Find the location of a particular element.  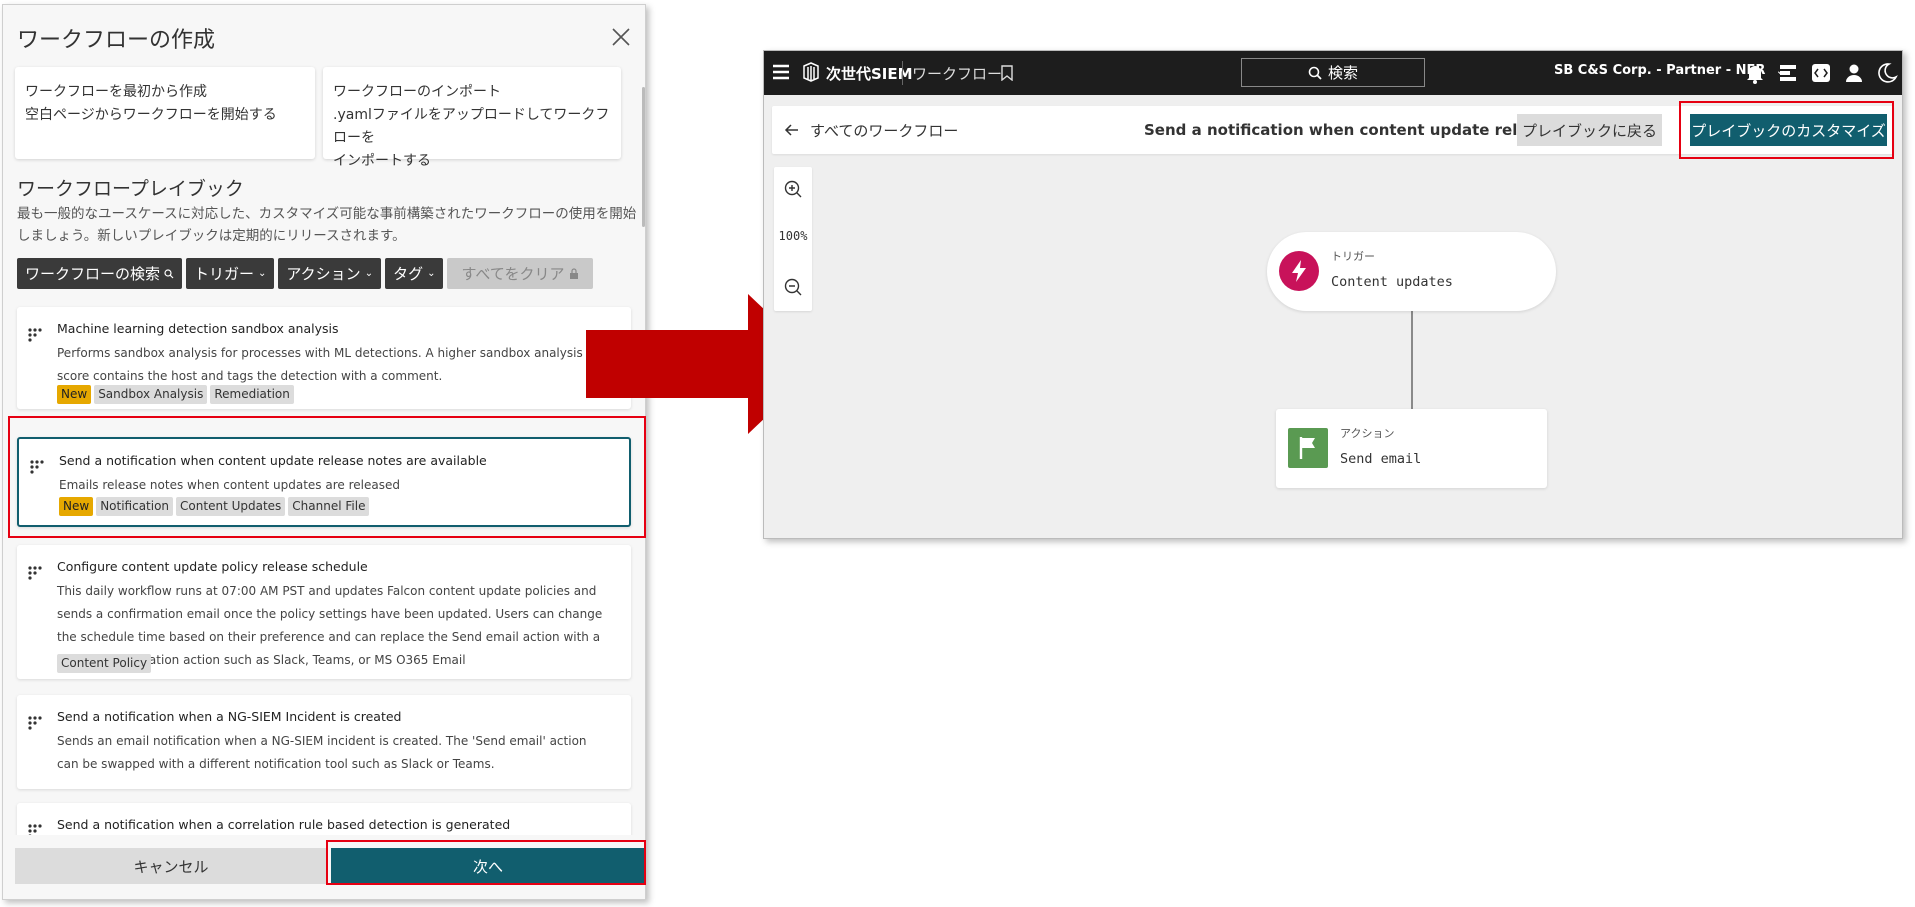

clear-all-button: すべてをクリア is located at coordinates (520, 273).